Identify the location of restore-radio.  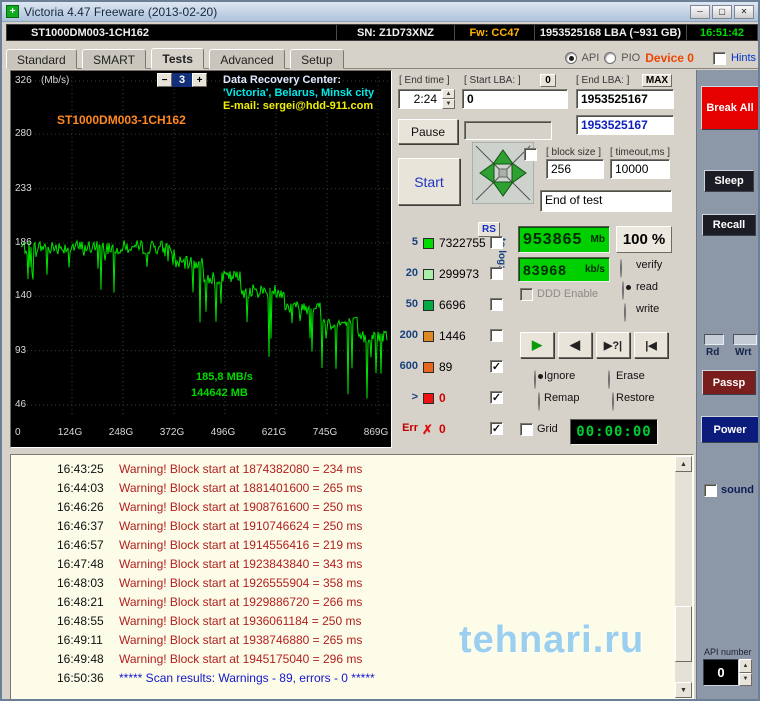
(613, 401).